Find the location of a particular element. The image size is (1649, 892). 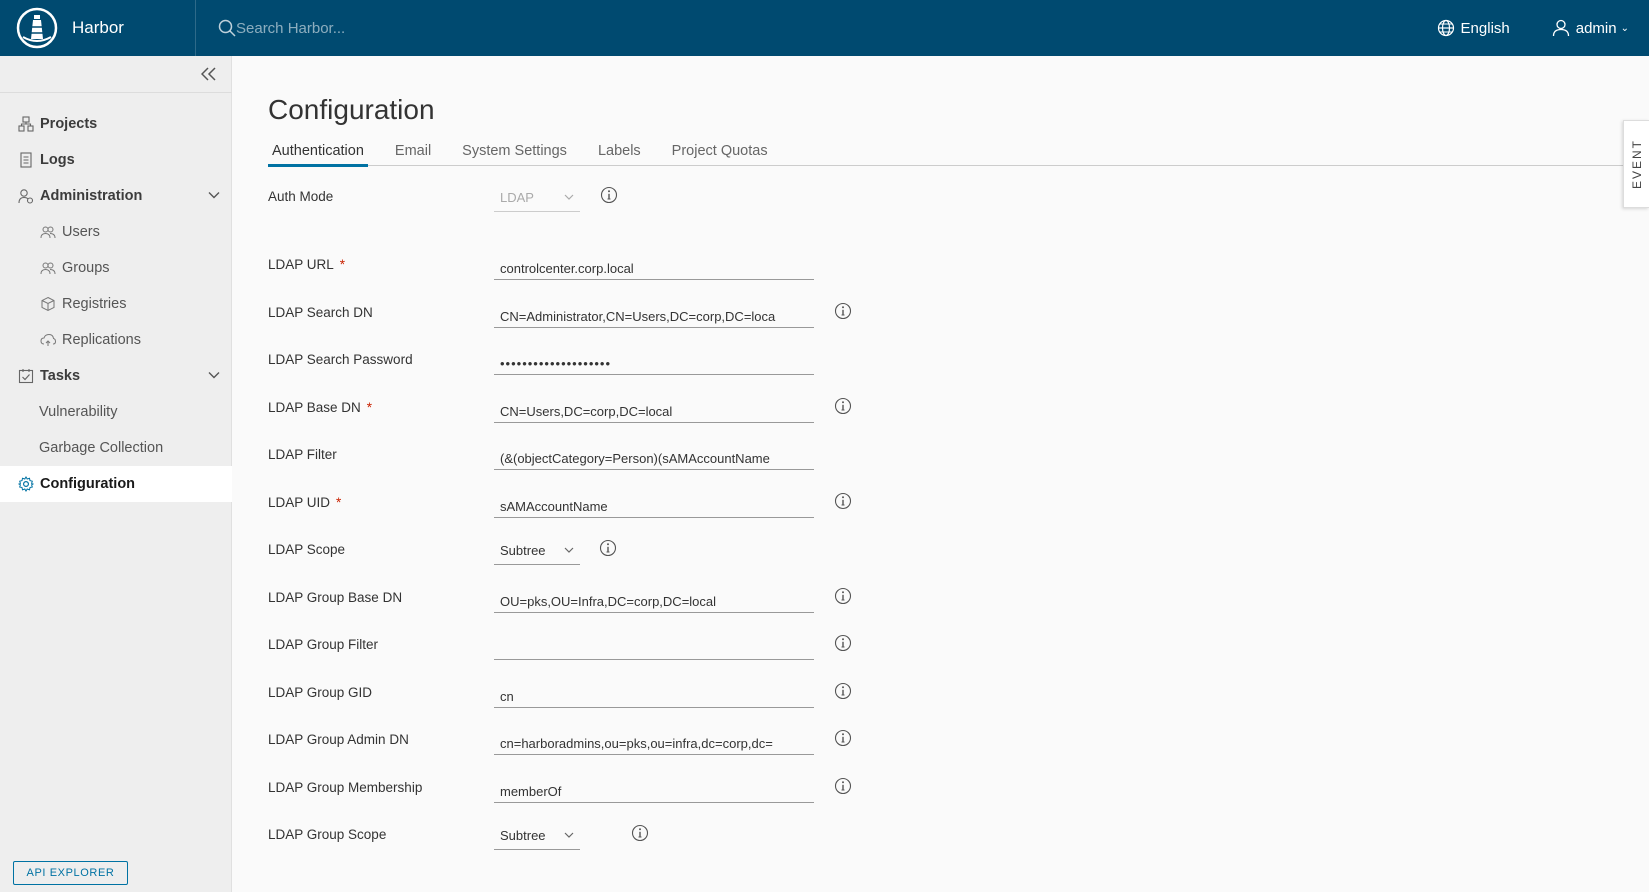

sidebar-item-label: Configuration is located at coordinates (88, 484).